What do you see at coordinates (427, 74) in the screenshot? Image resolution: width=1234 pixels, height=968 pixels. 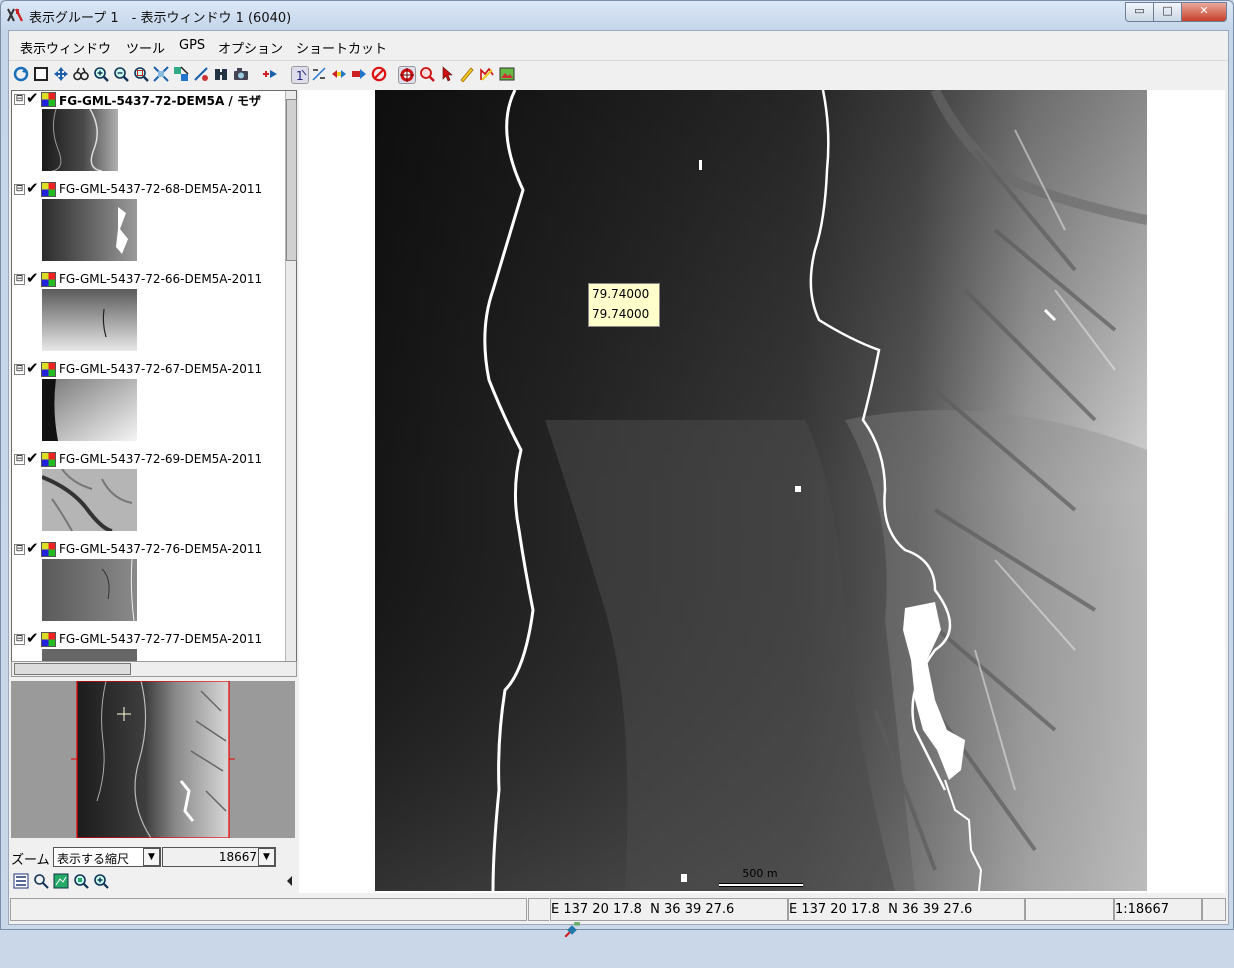 I see `inspect-icon` at bounding box center [427, 74].